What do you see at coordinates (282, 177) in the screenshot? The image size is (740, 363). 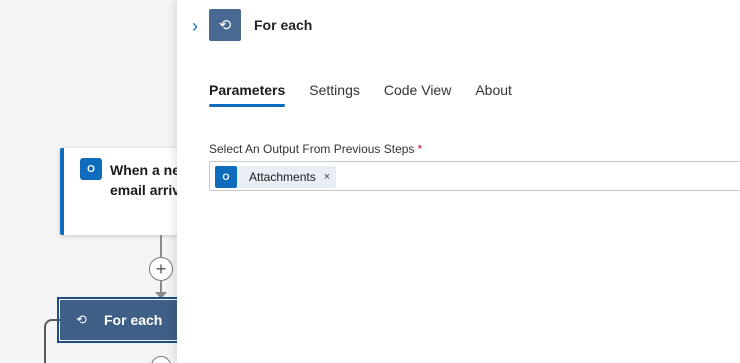 I see `token-label: Attachments` at bounding box center [282, 177].